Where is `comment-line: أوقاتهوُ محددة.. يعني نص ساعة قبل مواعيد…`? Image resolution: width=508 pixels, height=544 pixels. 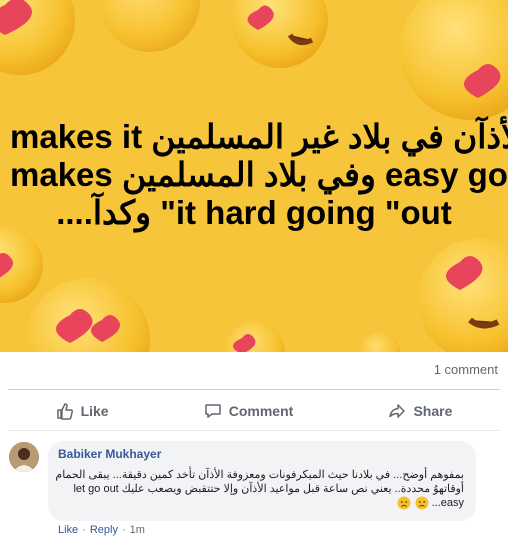
comment-line: أوقاتهوُ محددة.. يعني نص ساعة قبل مواعيد… is located at coordinates (268, 489).